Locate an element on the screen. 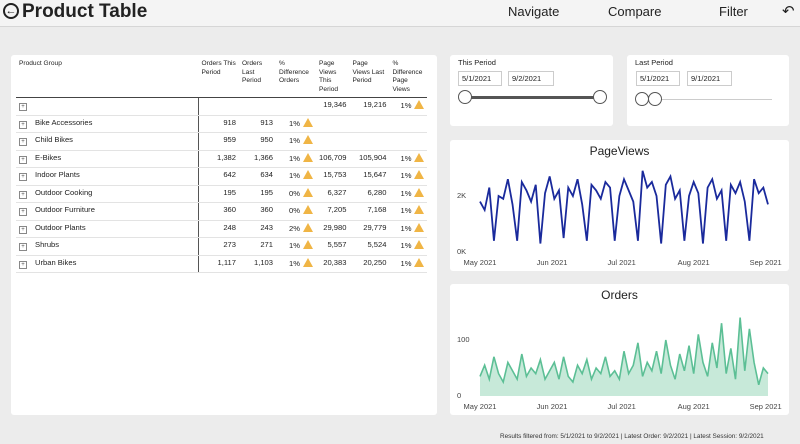 Image resolution: width=800 pixels, height=444 pixels. this-period-label: This Period is located at coordinates (477, 62).